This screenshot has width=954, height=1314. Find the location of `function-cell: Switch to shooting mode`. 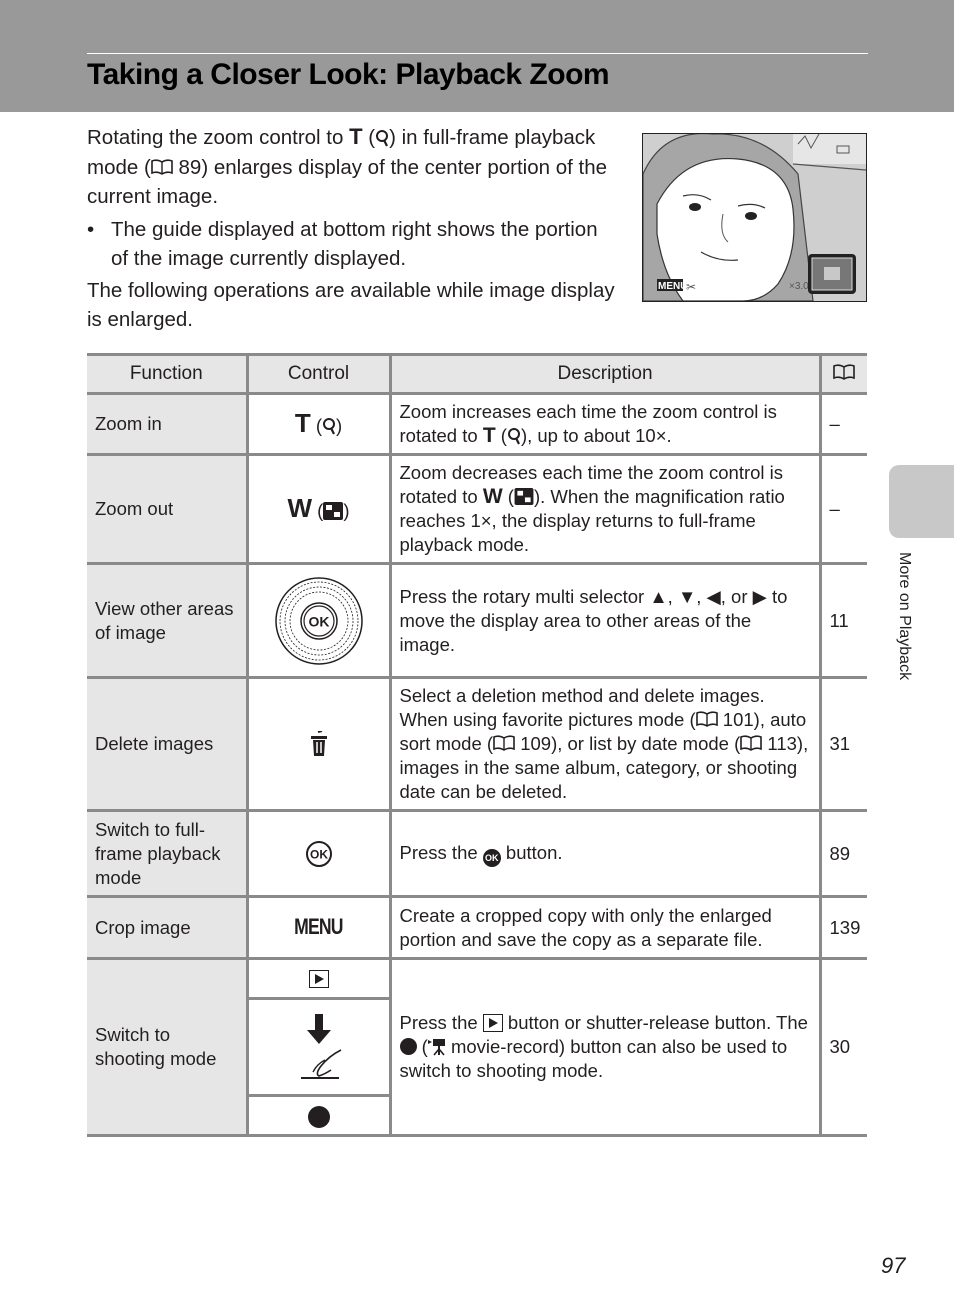

function-cell: Switch to shooting mode is located at coordinates (168, 1047).